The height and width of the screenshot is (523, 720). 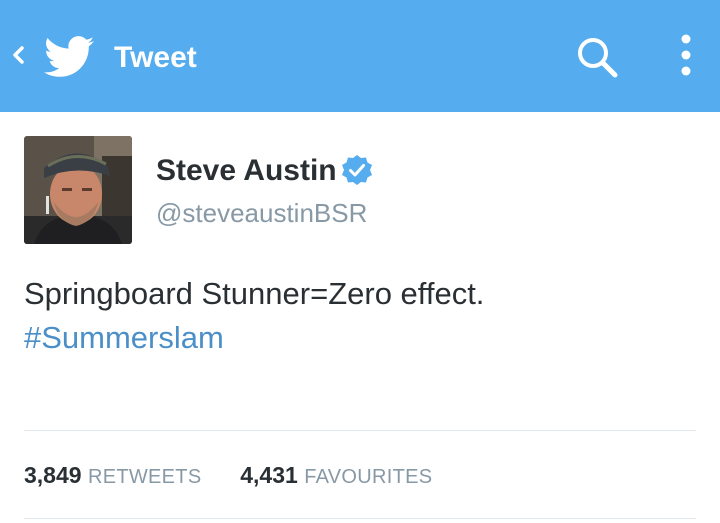 I want to click on avatar, so click(x=78, y=190).